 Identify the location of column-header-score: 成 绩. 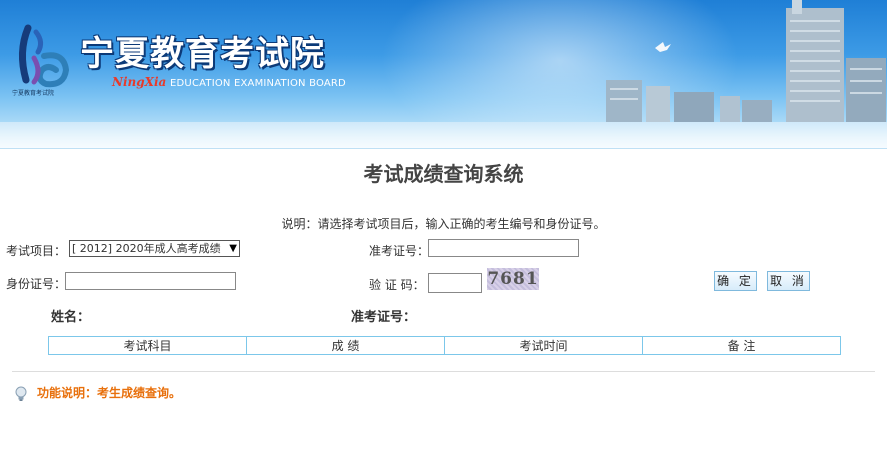
(345, 345).